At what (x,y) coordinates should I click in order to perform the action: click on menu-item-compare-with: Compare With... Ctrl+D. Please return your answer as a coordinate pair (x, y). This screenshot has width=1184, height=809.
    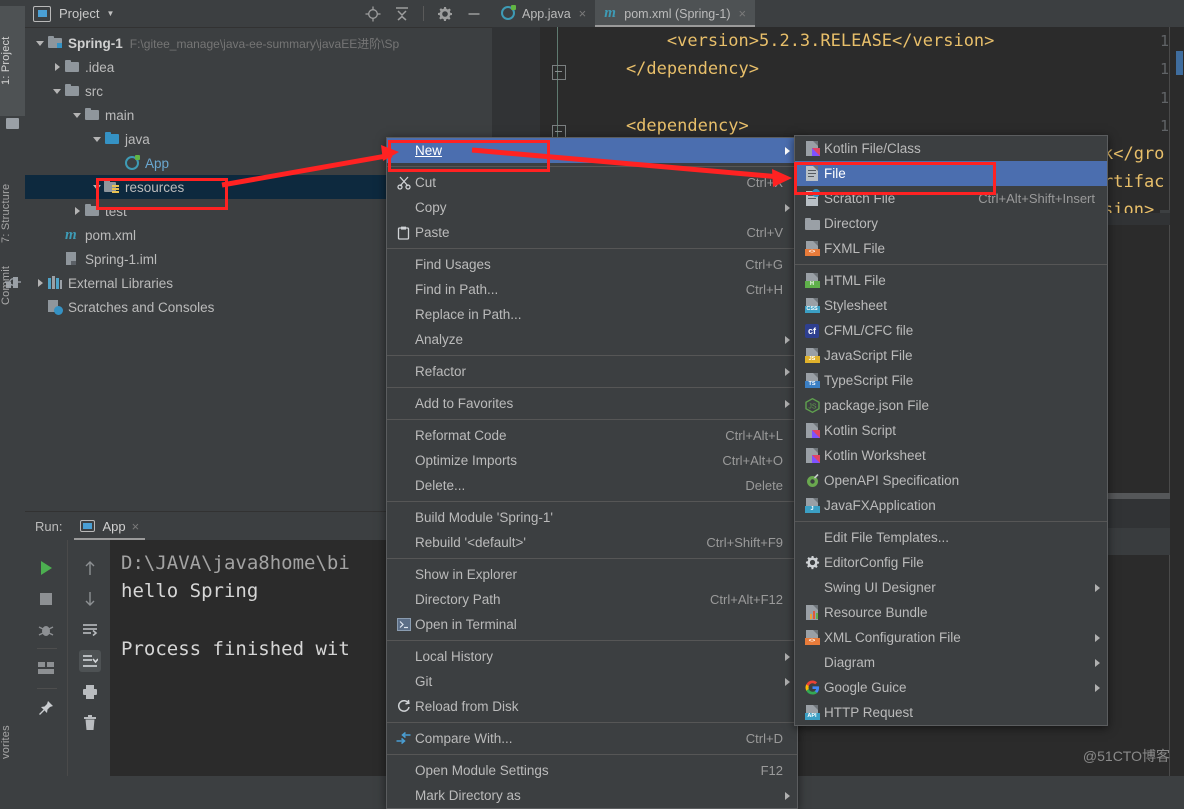
    Looking at the image, I should click on (592, 738).